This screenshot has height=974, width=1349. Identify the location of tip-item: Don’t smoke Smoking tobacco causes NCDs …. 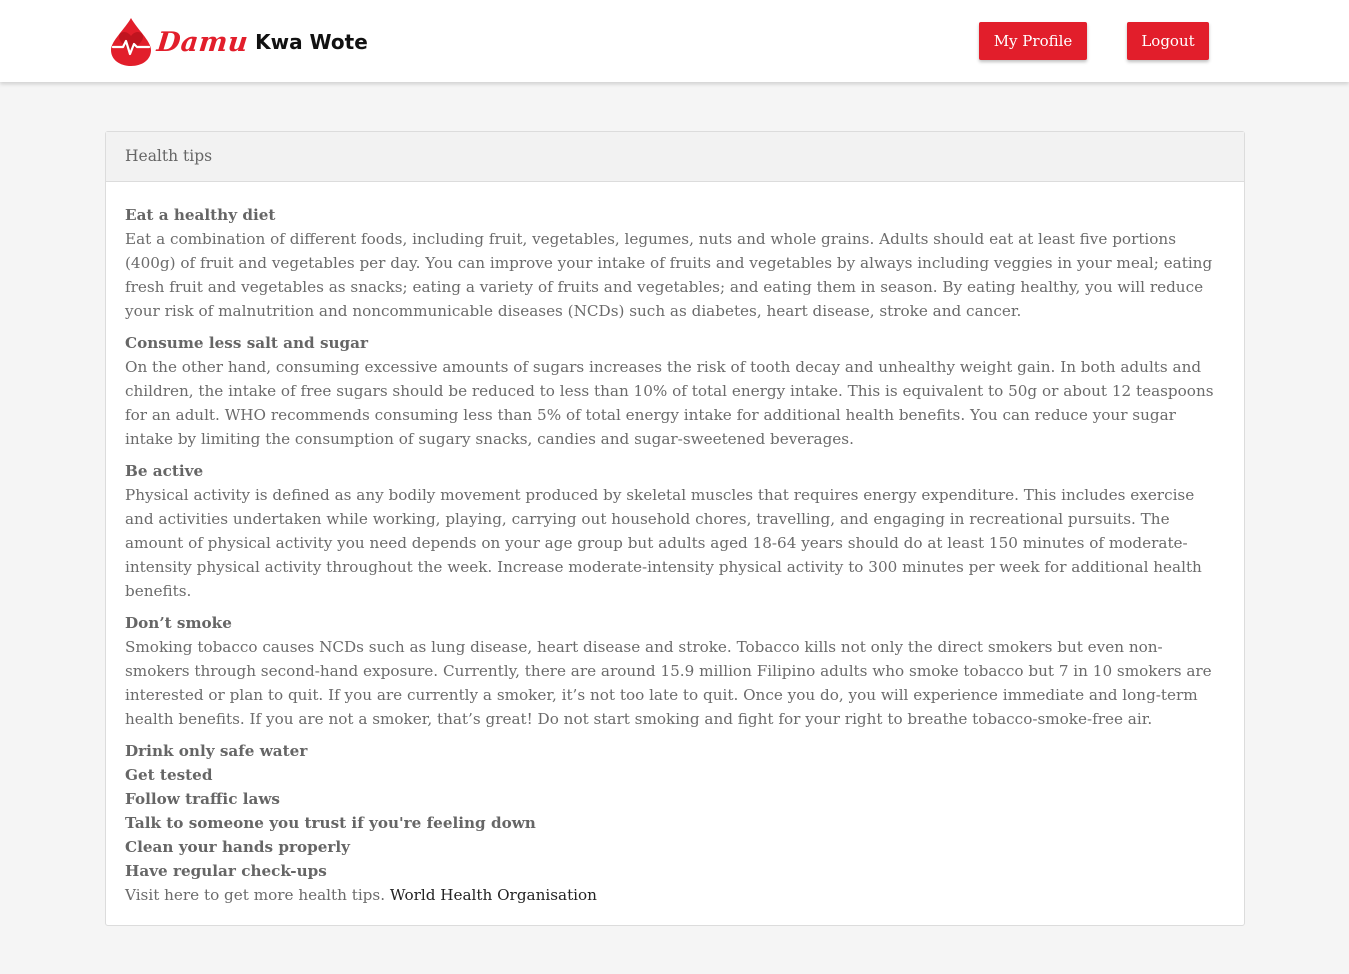
(675, 671).